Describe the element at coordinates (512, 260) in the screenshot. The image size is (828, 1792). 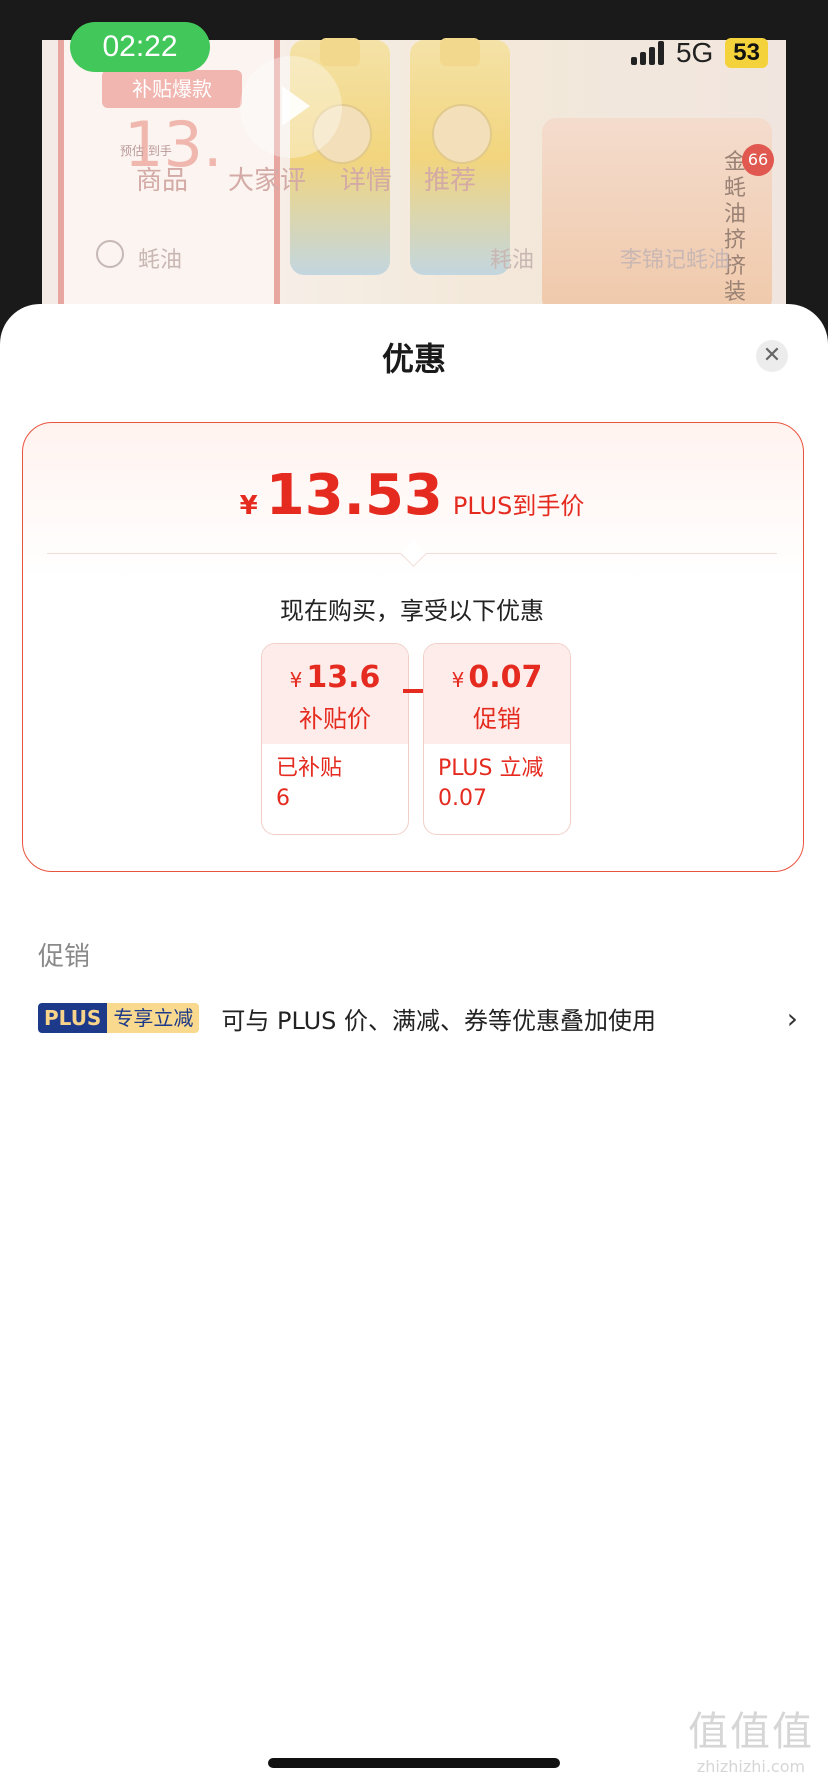
I see `background-tag: 耗油` at that location.